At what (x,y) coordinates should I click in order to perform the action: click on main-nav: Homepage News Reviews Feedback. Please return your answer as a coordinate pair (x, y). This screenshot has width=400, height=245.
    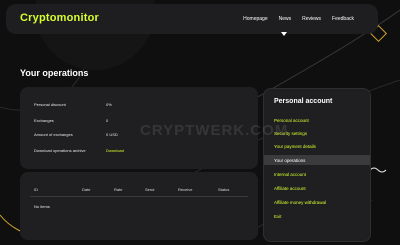
    Looking at the image, I should click on (298, 19).